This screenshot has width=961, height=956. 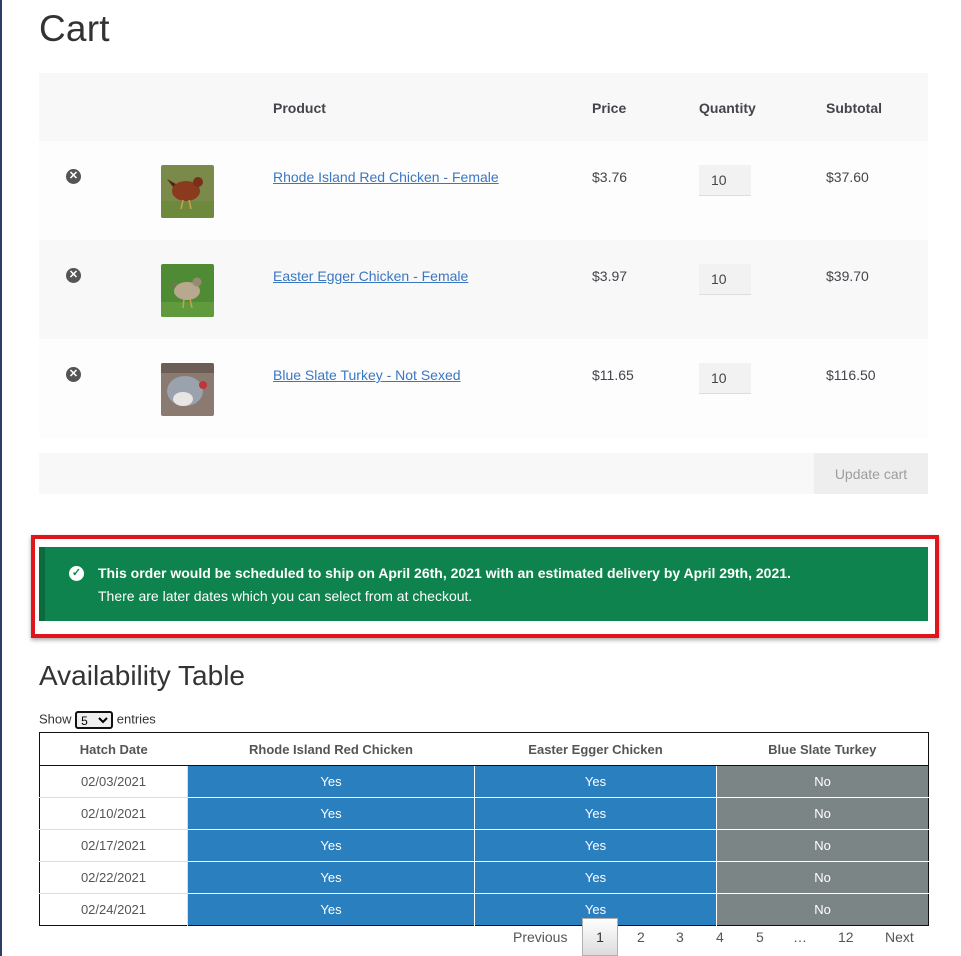 What do you see at coordinates (760, 937) in the screenshot?
I see `pagination-page-5: 5` at bounding box center [760, 937].